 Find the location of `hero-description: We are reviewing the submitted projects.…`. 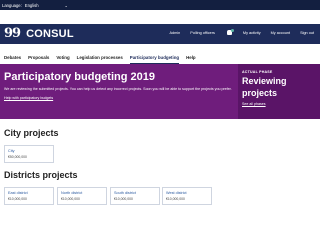

hero-description: We are reviewing the submitted projects.… is located at coordinates (118, 89).